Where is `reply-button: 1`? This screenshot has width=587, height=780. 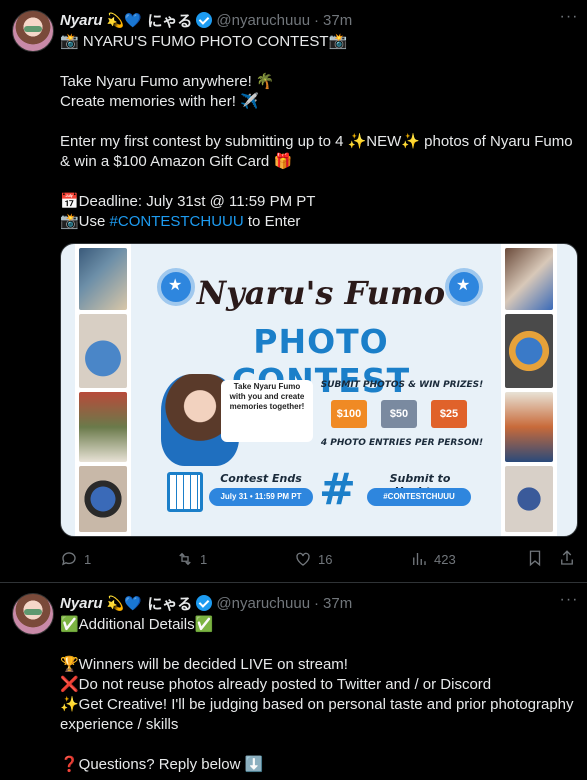 reply-button: 1 is located at coordinates (75, 559).